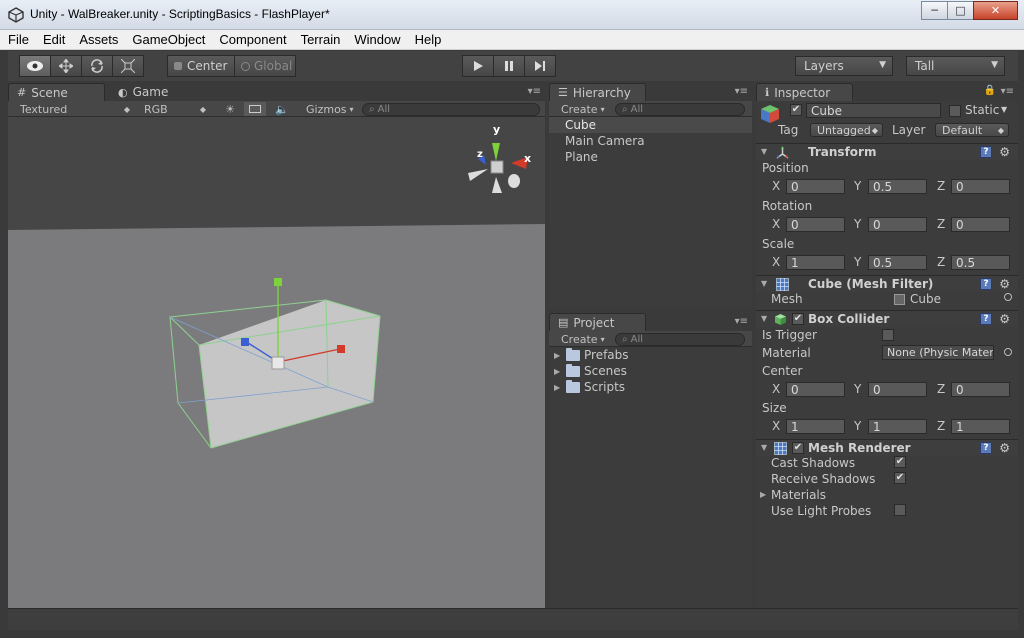 The image size is (1024, 638). Describe the element at coordinates (66, 66) in the screenshot. I see `move-tool-button` at that location.